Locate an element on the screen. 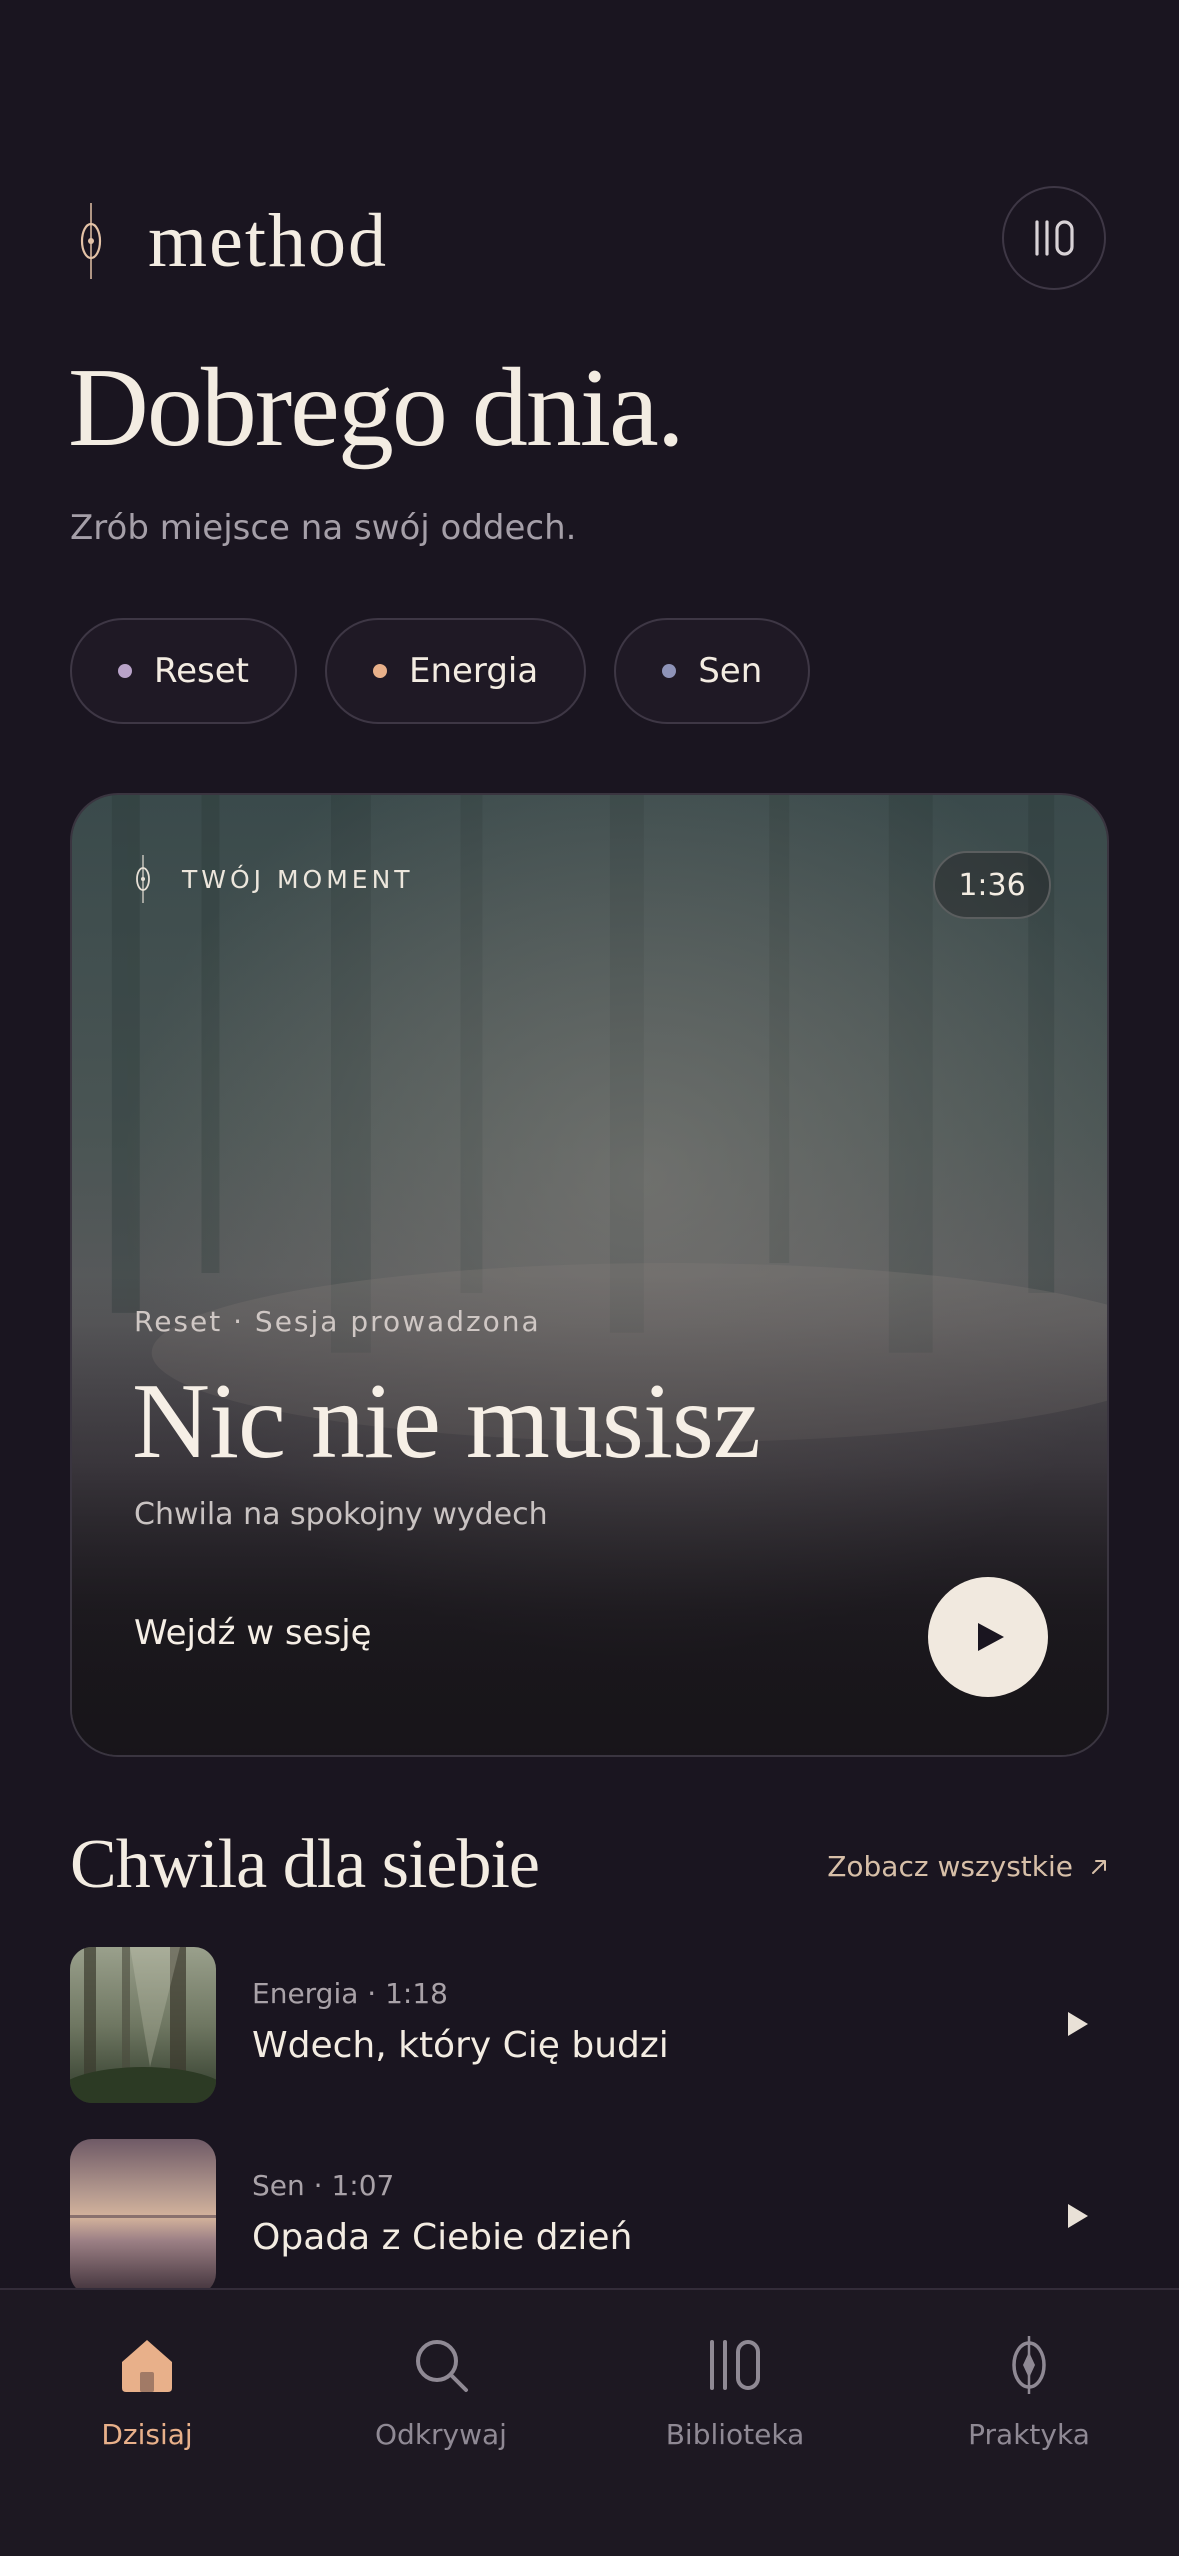 This screenshot has width=1179, height=2556. session-list-item: Sen · 1:07 Opada z Ciebie dzień is located at coordinates (589, 2217).